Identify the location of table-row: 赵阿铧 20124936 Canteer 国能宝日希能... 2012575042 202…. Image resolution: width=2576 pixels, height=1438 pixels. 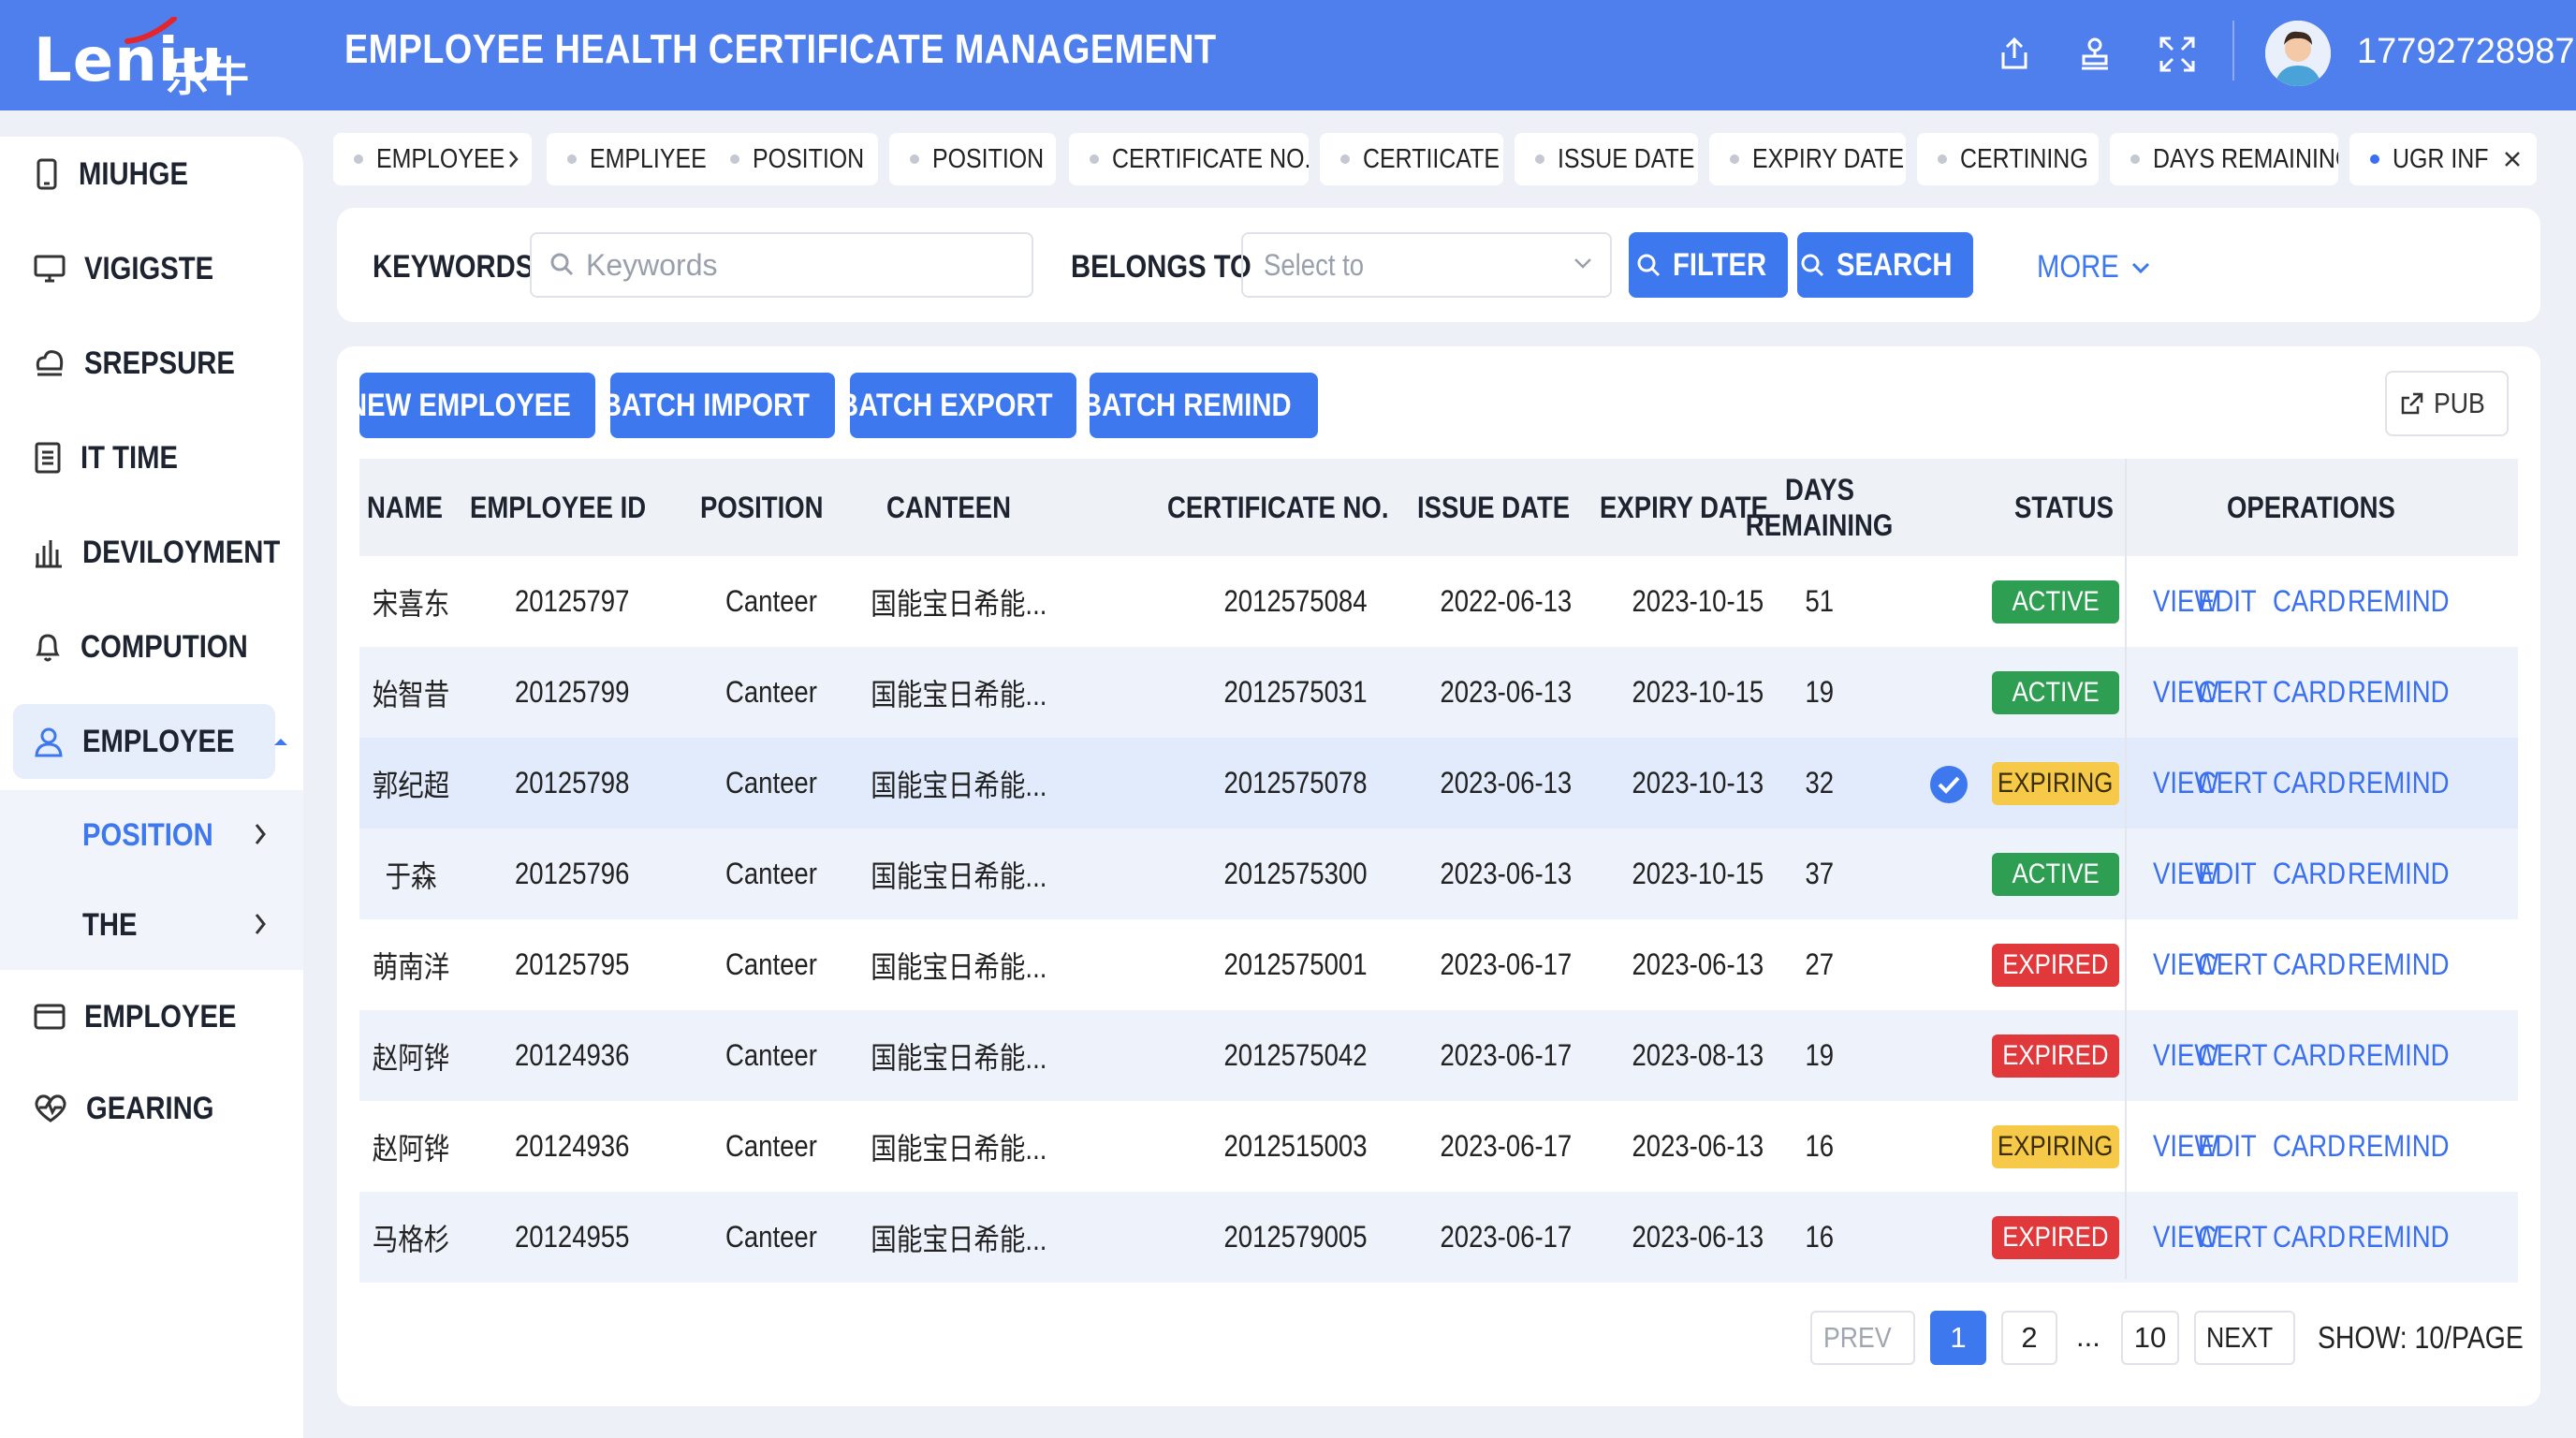
(1438, 1055).